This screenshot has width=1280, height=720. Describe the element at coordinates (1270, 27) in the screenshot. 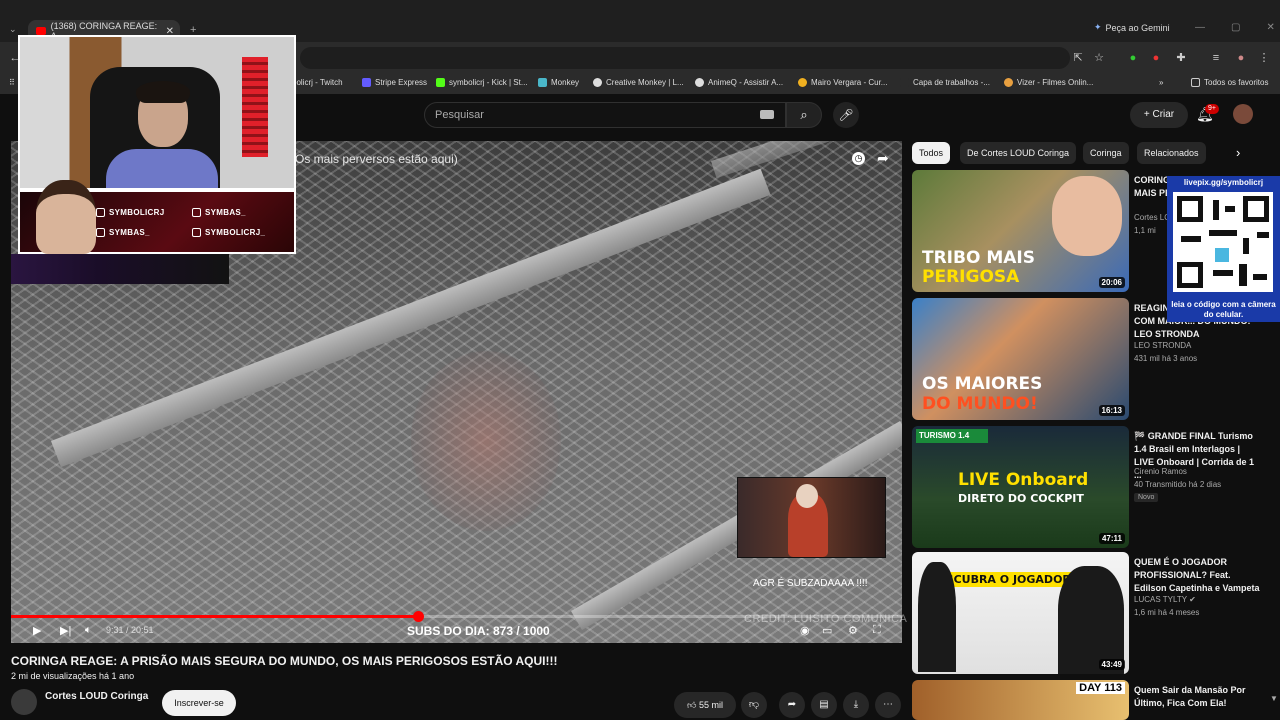

I see `window-close-icon: ✕` at that location.